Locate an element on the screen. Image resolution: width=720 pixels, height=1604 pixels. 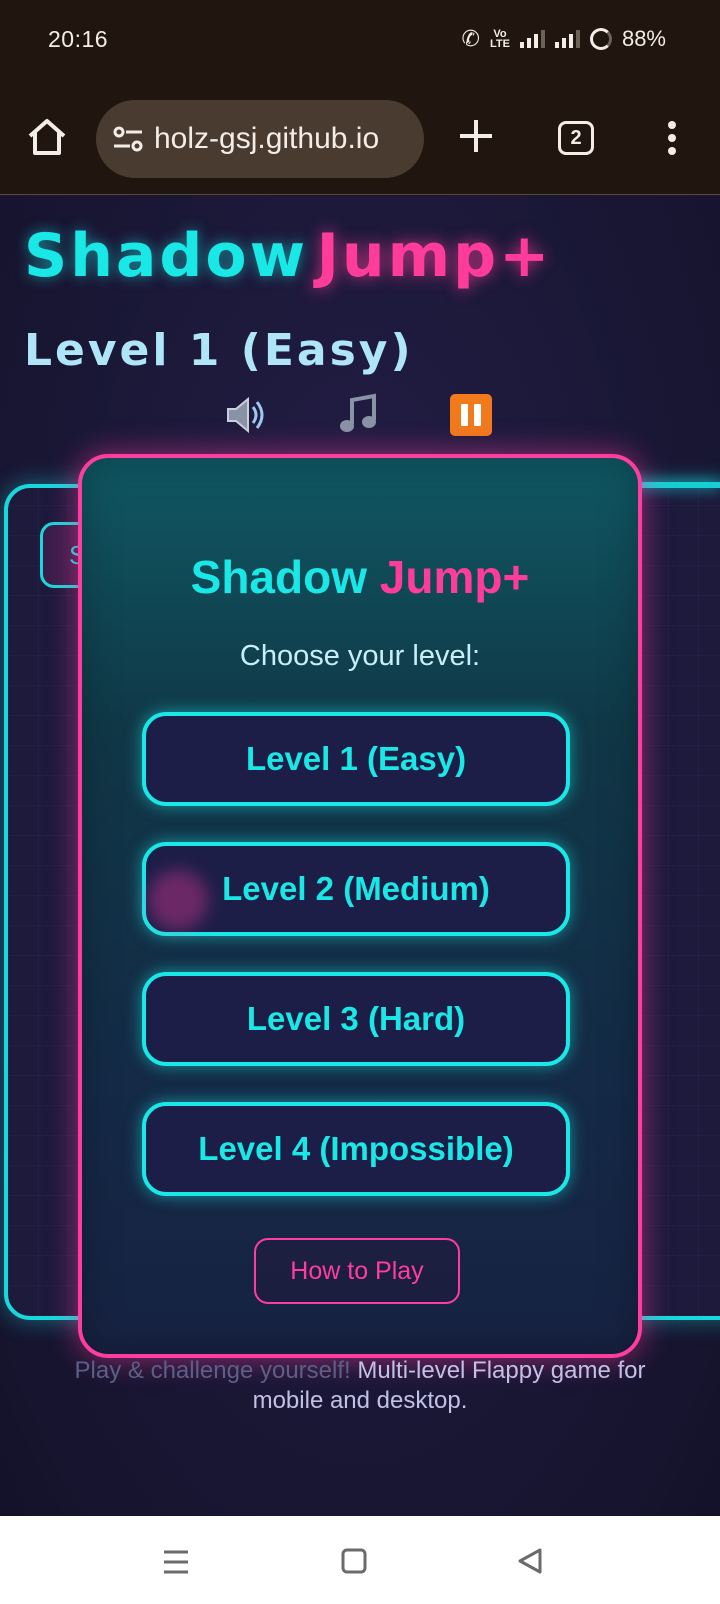
signal-2-icon is located at coordinates (567, 39).